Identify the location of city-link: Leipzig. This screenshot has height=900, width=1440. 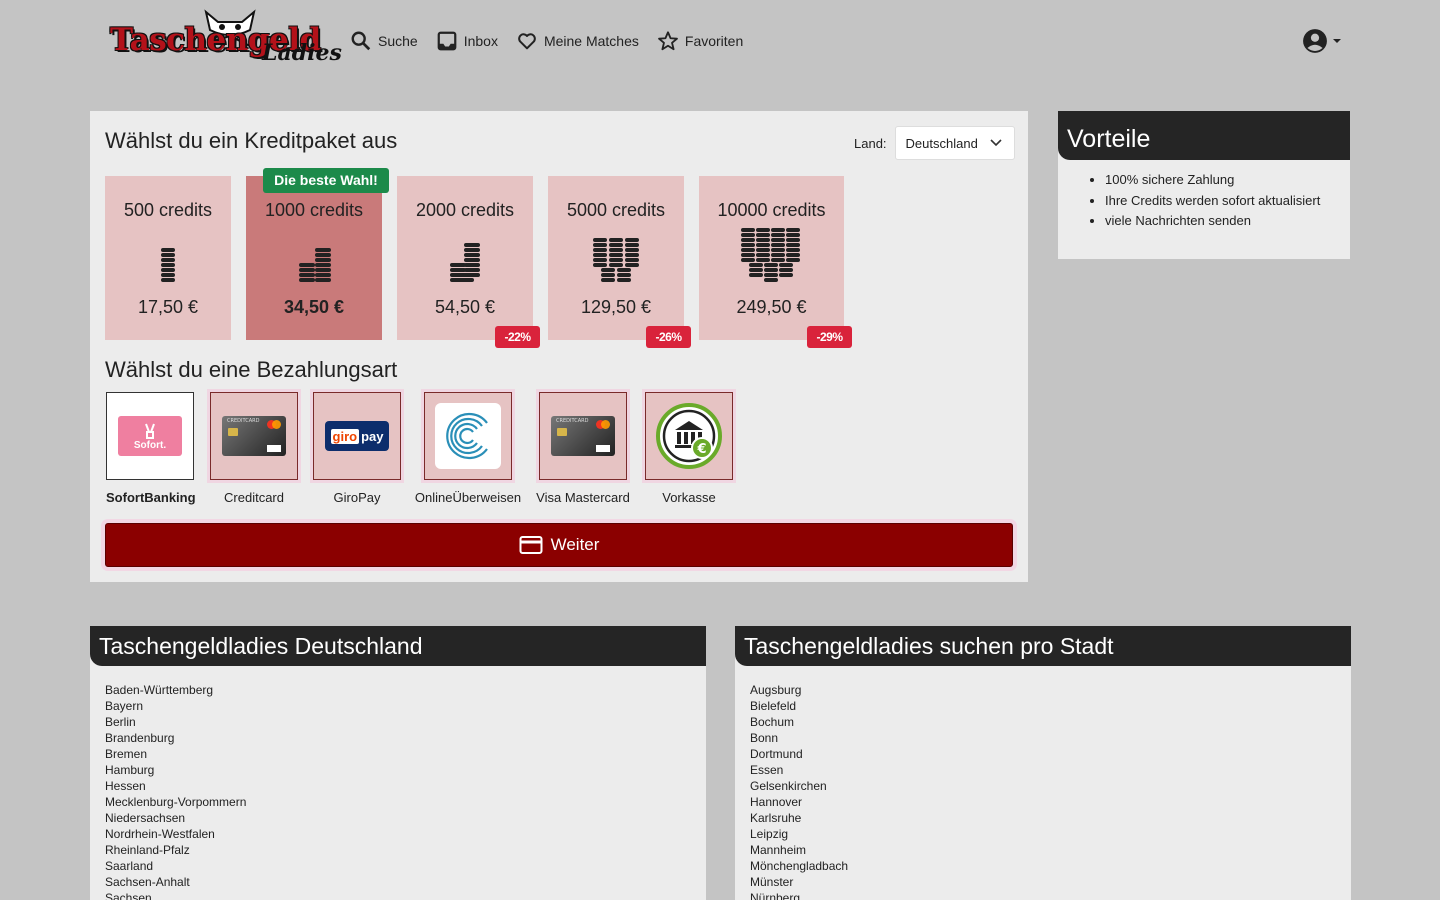
(1050, 834).